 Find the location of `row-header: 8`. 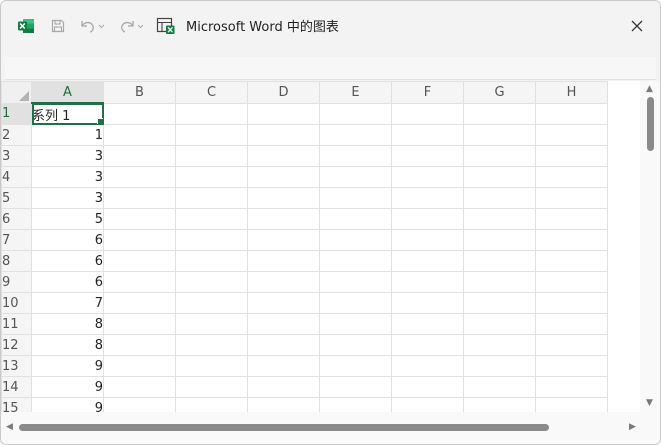

row-header: 8 is located at coordinates (16, 261).